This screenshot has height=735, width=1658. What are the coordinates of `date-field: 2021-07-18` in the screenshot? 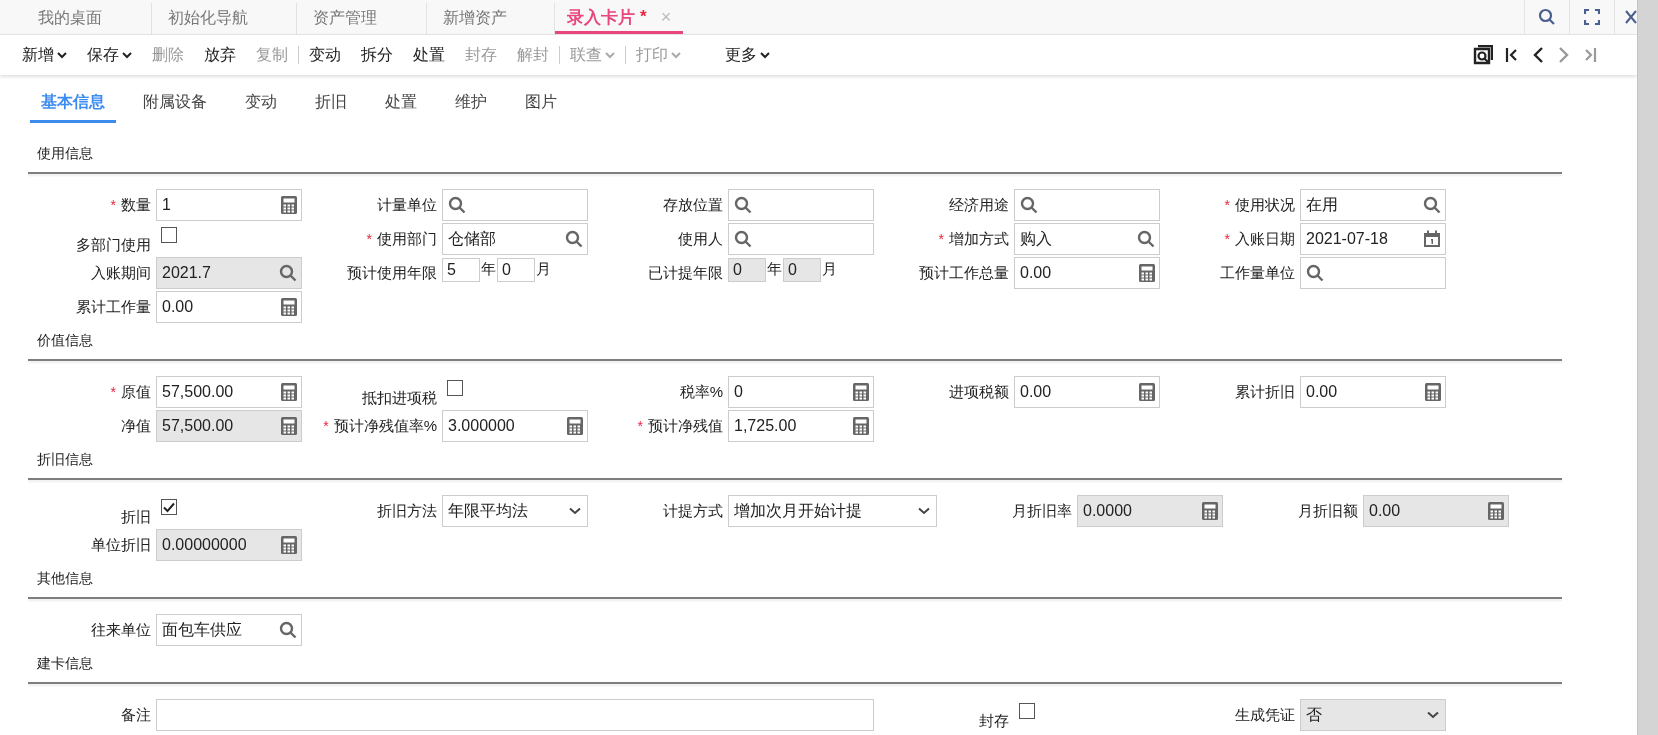 It's located at (1373, 239).